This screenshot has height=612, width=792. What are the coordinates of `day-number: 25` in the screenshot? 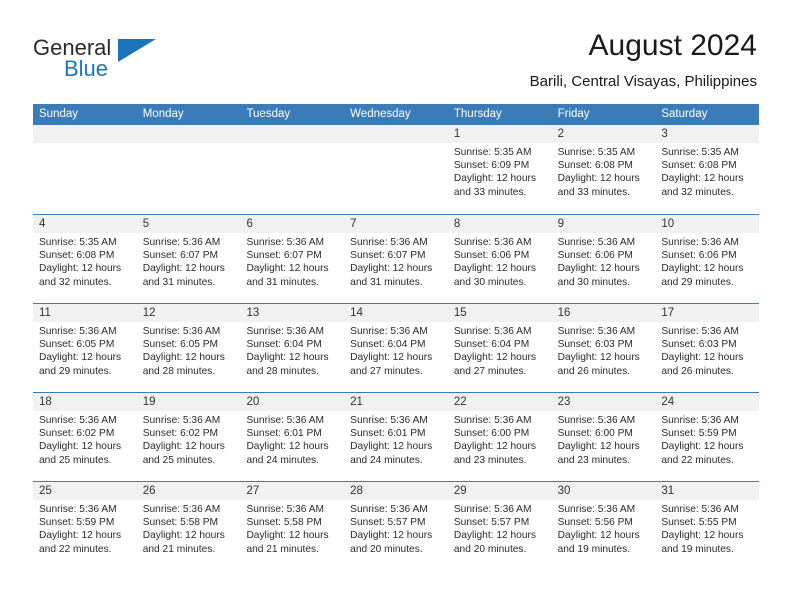 It's located at (45, 491).